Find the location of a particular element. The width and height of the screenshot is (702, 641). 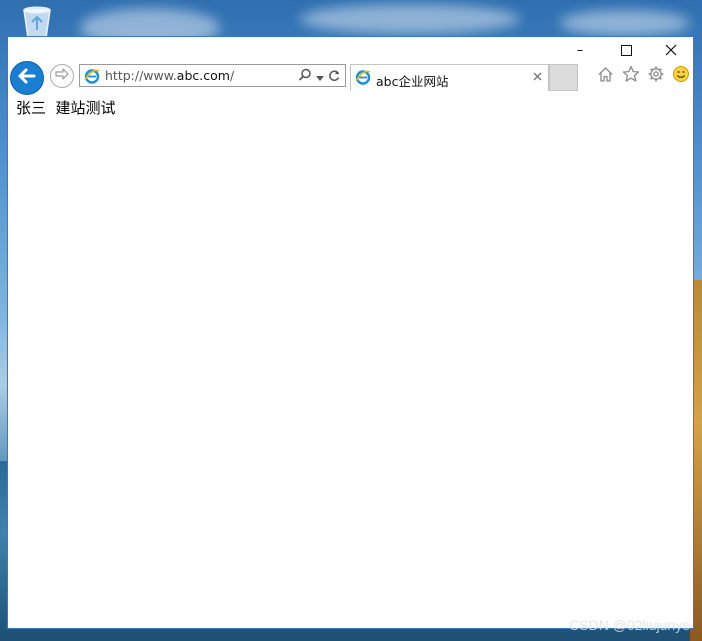

tab-title: abc企业网站 is located at coordinates (412, 81).